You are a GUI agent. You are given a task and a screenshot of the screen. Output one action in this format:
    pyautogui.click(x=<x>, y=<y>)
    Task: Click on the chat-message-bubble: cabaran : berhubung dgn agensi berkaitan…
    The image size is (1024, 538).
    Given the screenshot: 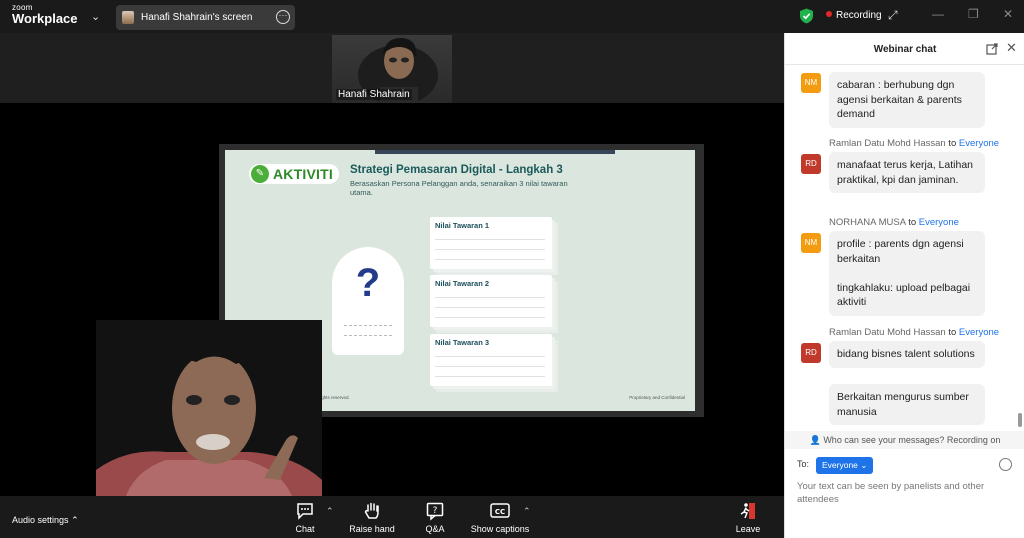 What is the action you would take?
    pyautogui.click(x=907, y=100)
    